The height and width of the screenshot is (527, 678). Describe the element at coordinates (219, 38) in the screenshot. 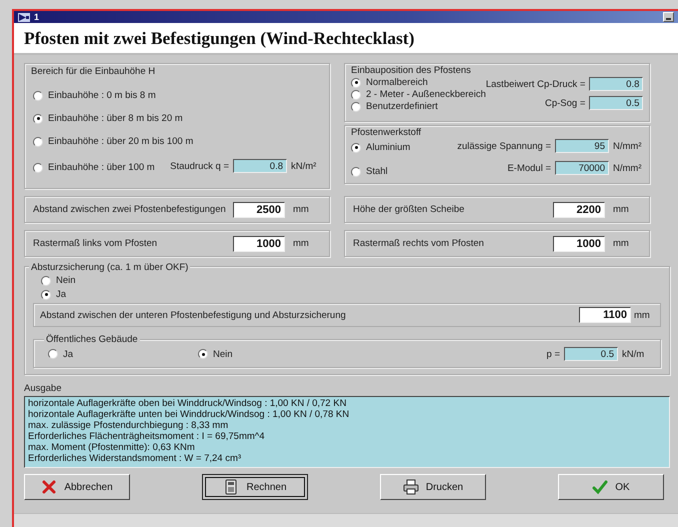

I see `dialog-heading: Pfosten mit zwei Befestigungen (Wind-Rechtecklast)` at that location.